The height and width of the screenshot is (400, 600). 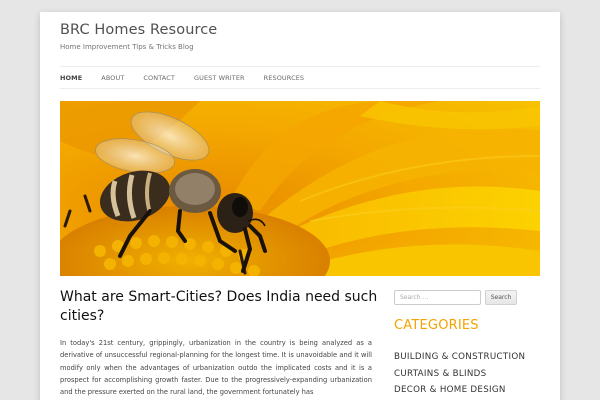 I want to click on search-button: Search, so click(x=501, y=297).